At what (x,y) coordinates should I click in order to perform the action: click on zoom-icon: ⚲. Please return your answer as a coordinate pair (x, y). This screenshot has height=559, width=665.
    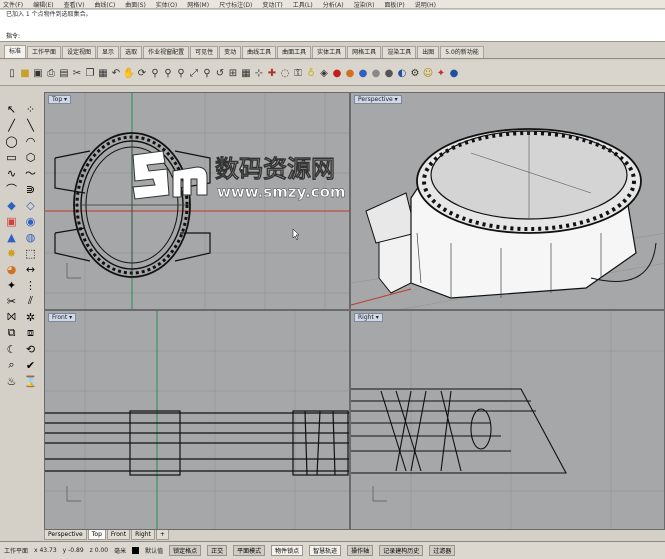
    Looking at the image, I should click on (155, 73).